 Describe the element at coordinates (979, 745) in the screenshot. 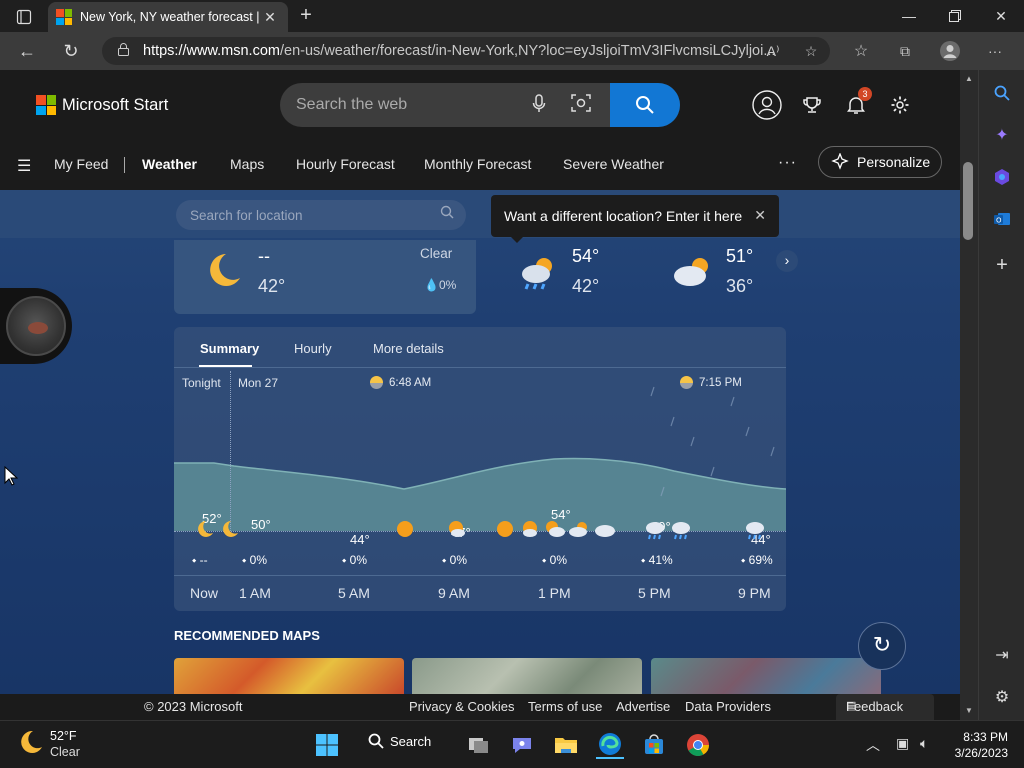

I see `taskbar-clock: 8:33 PM 3/26/2023` at that location.